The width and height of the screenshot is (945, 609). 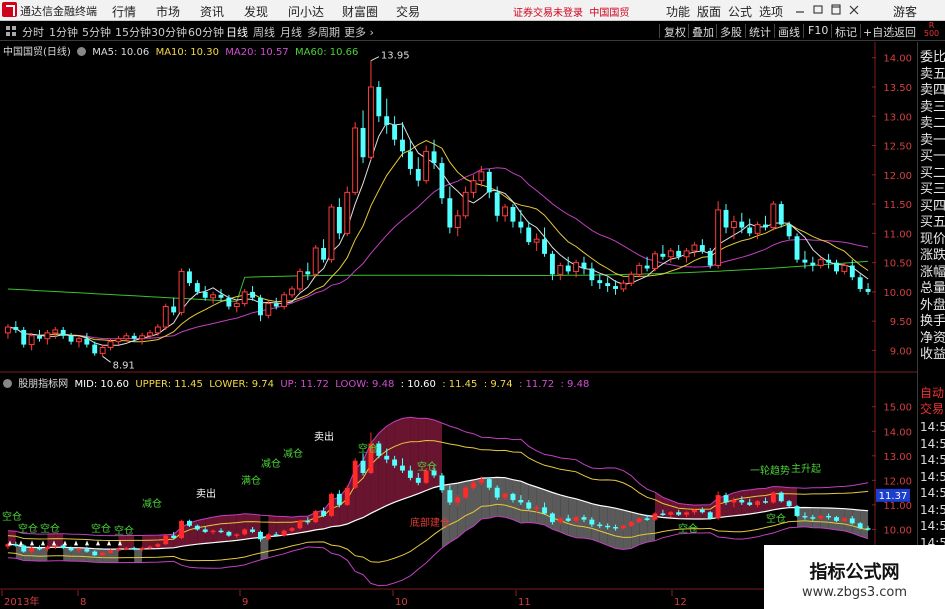 I want to click on collapse-icon, so click(x=81, y=51).